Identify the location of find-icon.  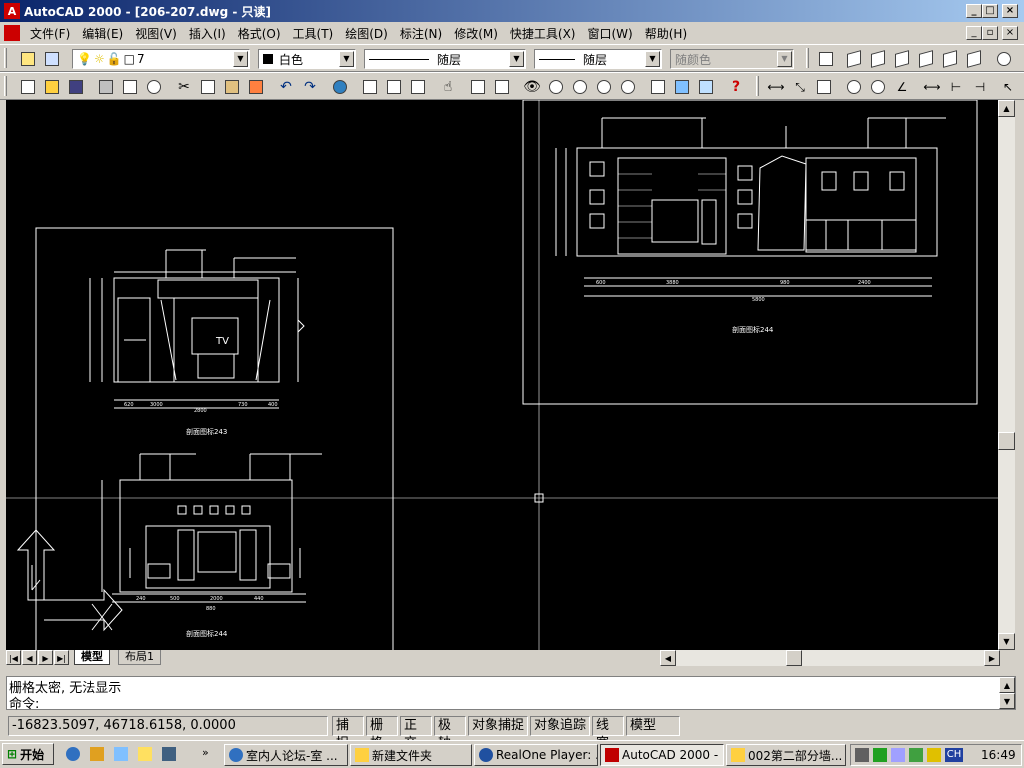
(154, 87).